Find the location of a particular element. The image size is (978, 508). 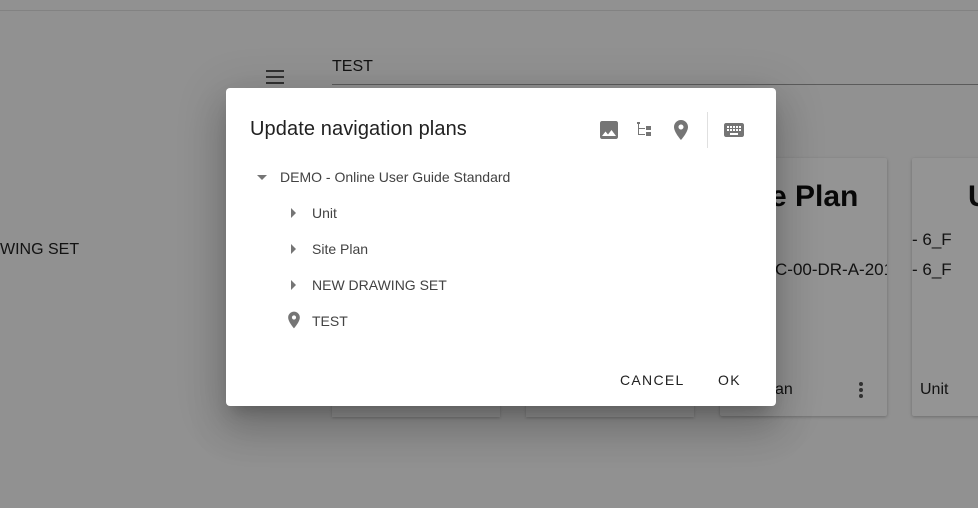

tree-node-label: Site Plan is located at coordinates (340, 249).